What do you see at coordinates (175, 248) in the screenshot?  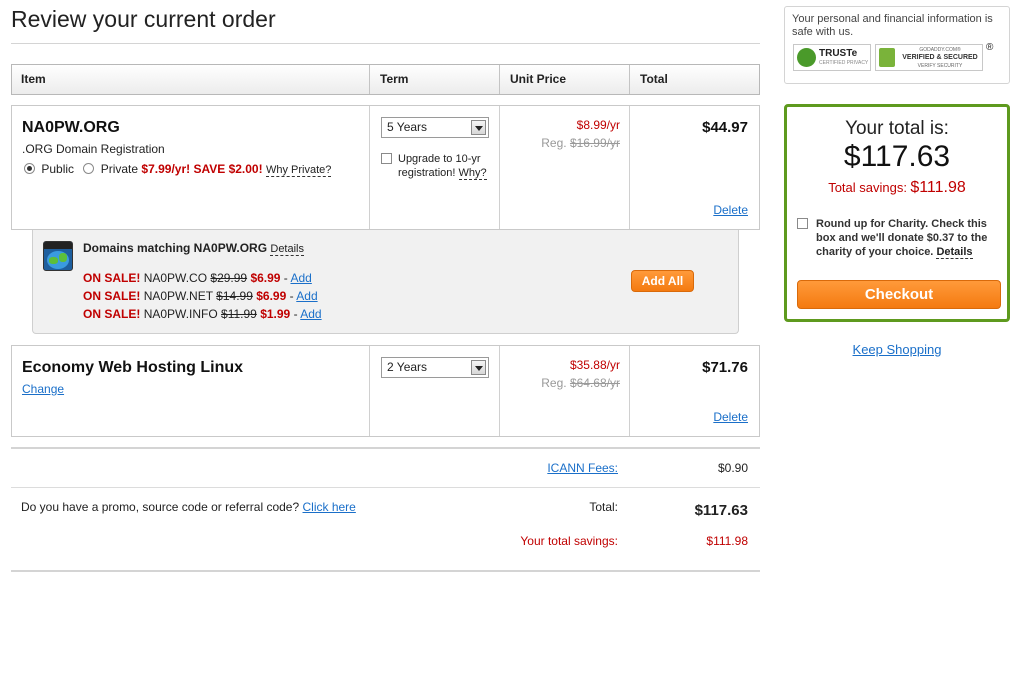 I see `suggestions-title: Domains matching NA0PW.ORG` at bounding box center [175, 248].